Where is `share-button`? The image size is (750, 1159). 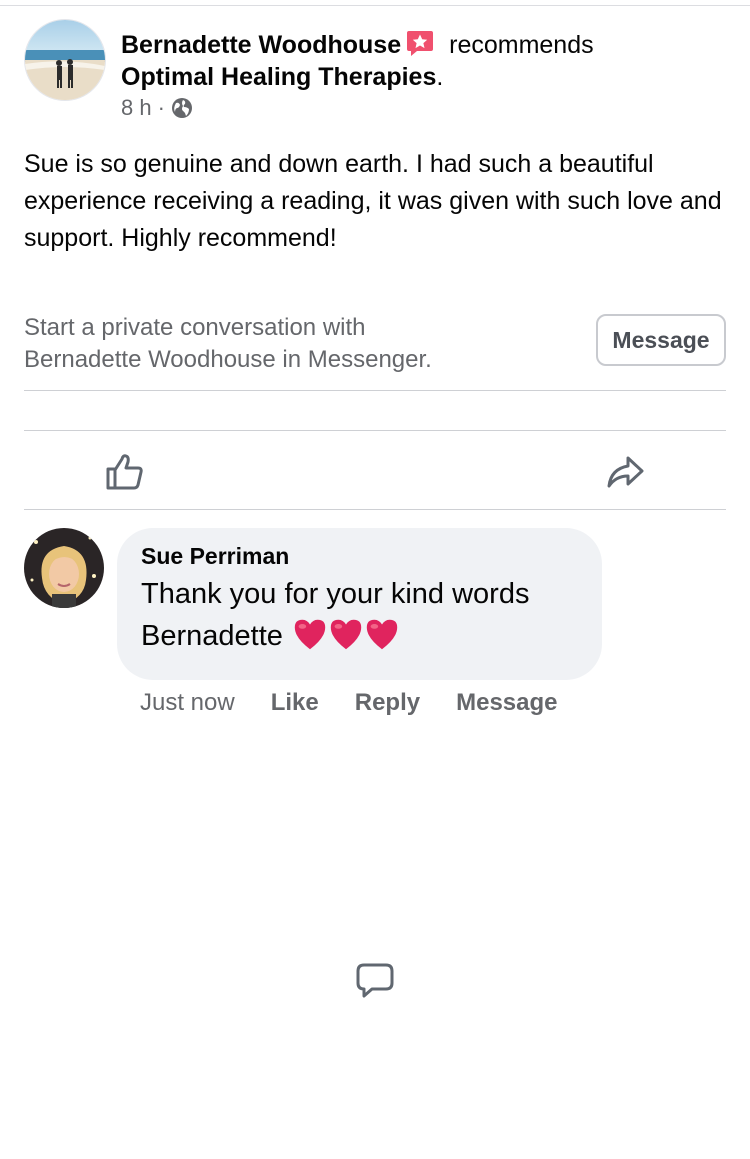 share-button is located at coordinates (625, 472).